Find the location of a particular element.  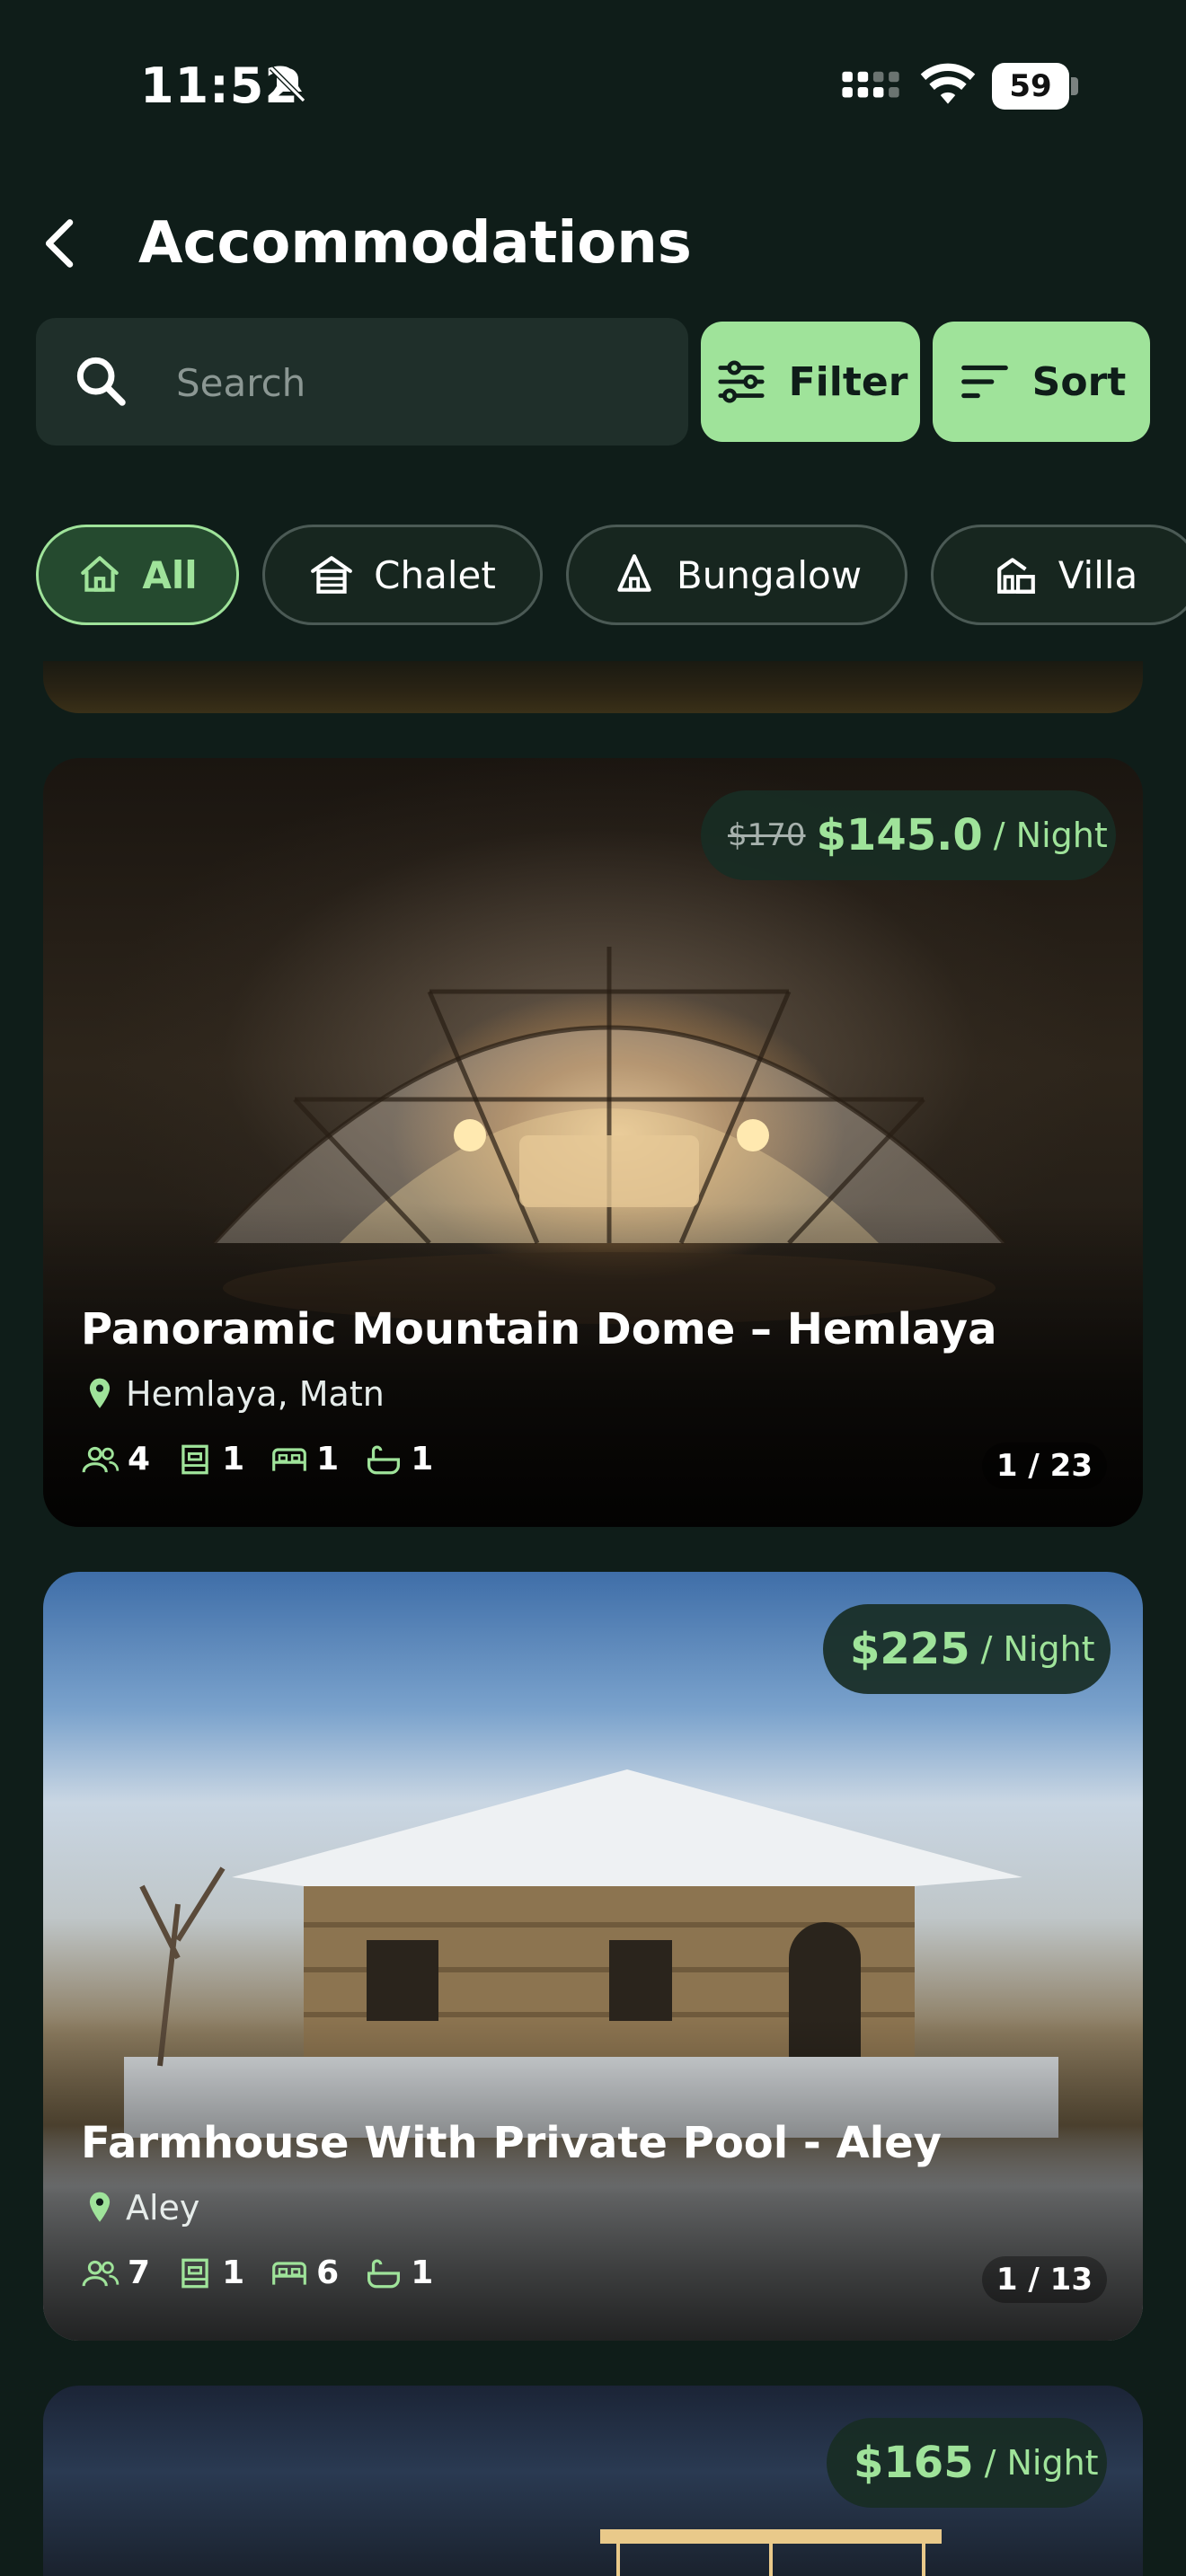

price-badge: $165 / Night is located at coordinates (967, 2463).